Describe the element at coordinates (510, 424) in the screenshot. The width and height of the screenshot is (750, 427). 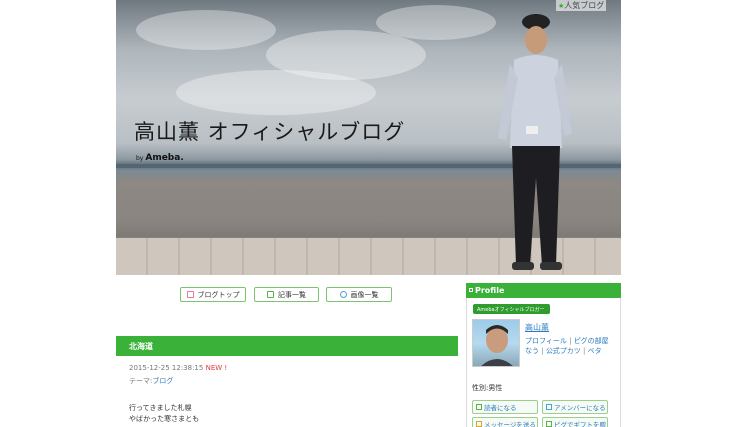
I see `send-message-label: メッセージを送る` at that location.